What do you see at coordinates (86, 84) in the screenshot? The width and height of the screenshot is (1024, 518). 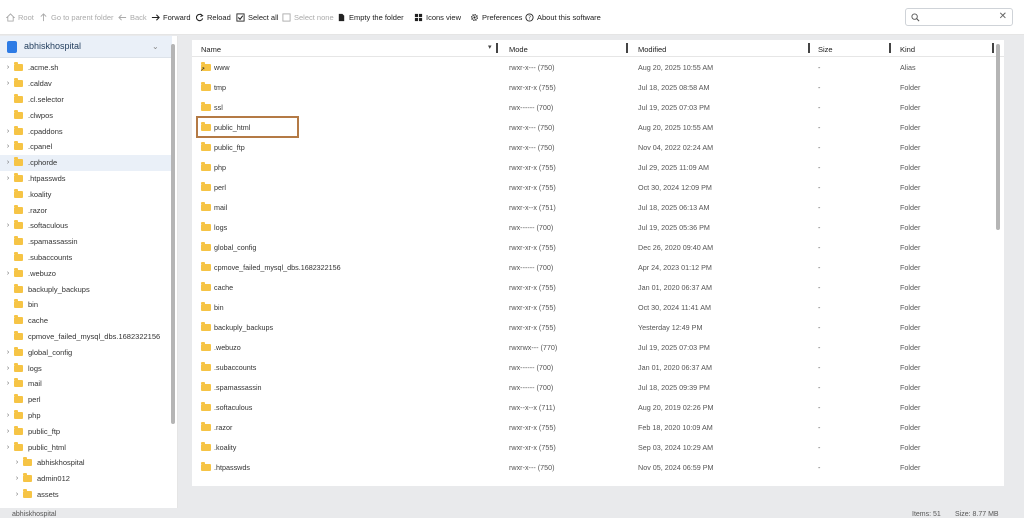 I see `sidebar-item: › .caldav` at bounding box center [86, 84].